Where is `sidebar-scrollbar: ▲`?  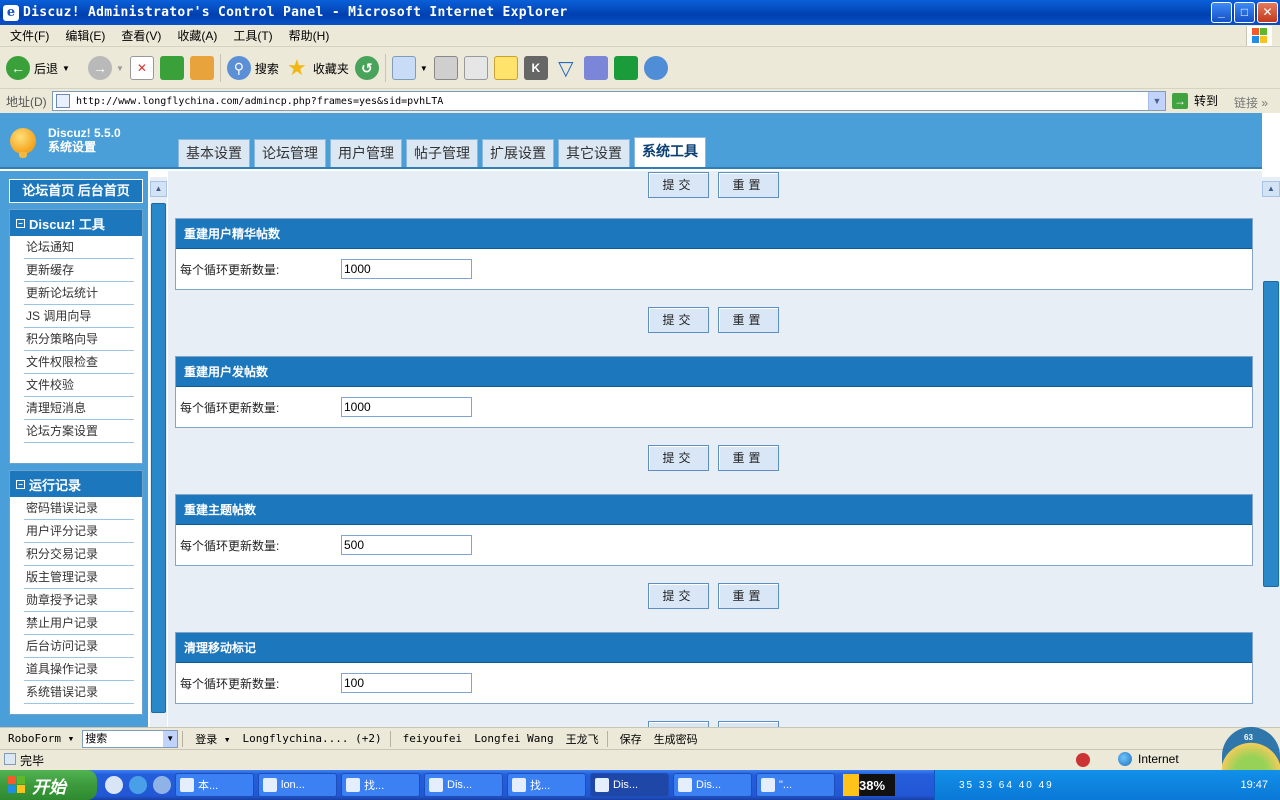
sidebar-scrollbar: ▲ is located at coordinates (158, 452).